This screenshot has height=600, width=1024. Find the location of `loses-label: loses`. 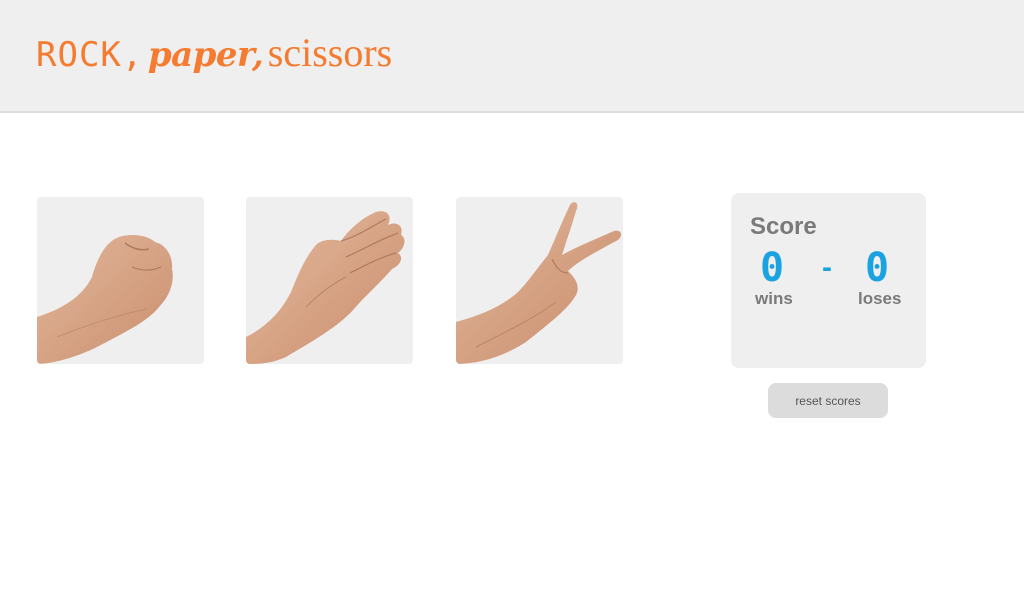

loses-label: loses is located at coordinates (880, 298).